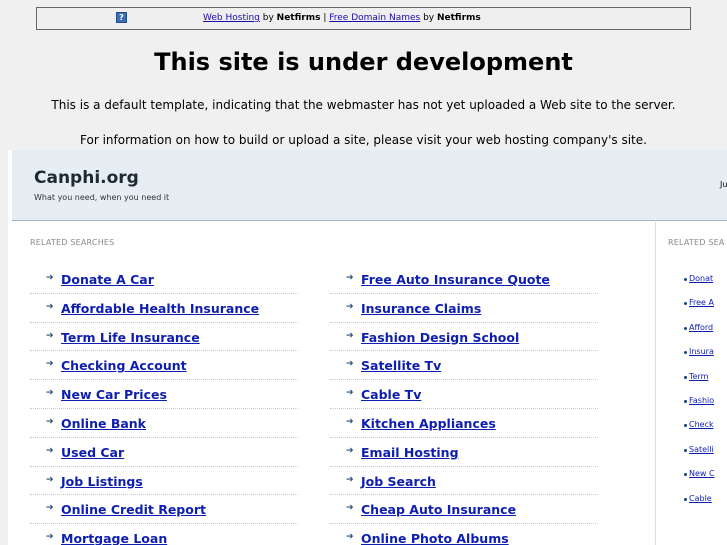 This screenshot has width=727, height=545. What do you see at coordinates (699, 359) in the screenshot?
I see `list-item: Insura` at bounding box center [699, 359].